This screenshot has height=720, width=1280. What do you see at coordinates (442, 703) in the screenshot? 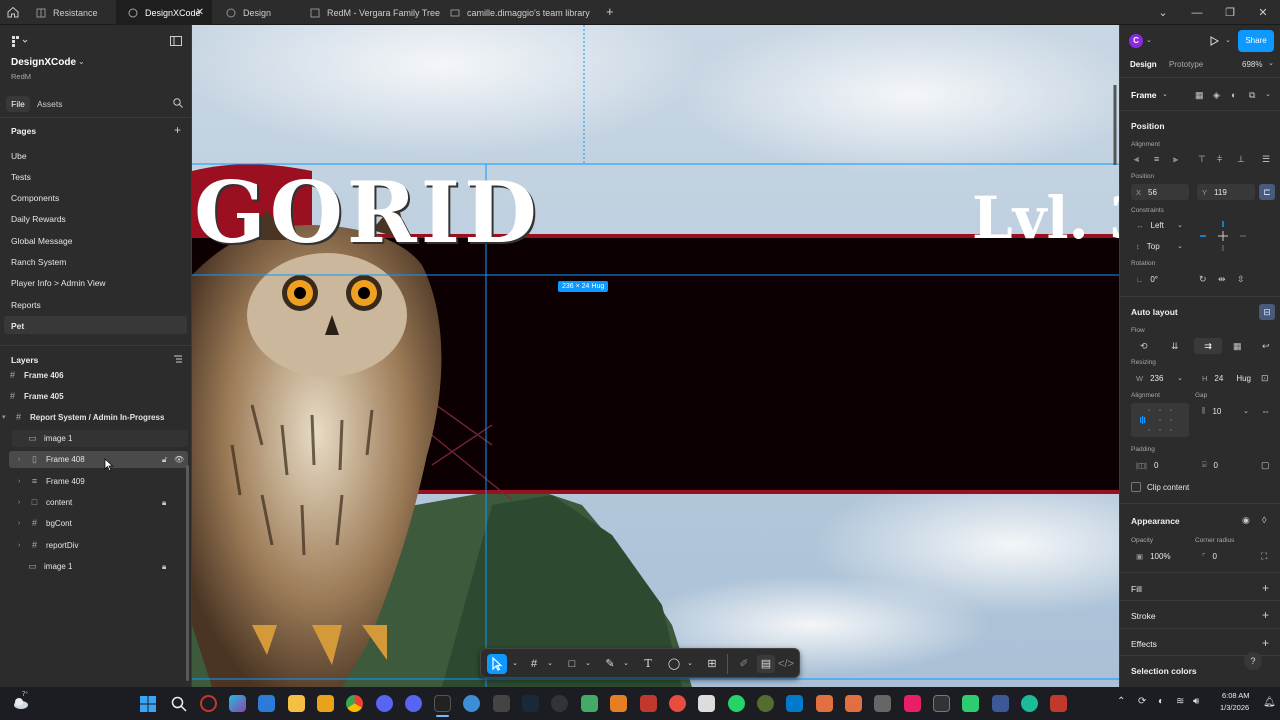
I see `figma-icon` at bounding box center [442, 703].